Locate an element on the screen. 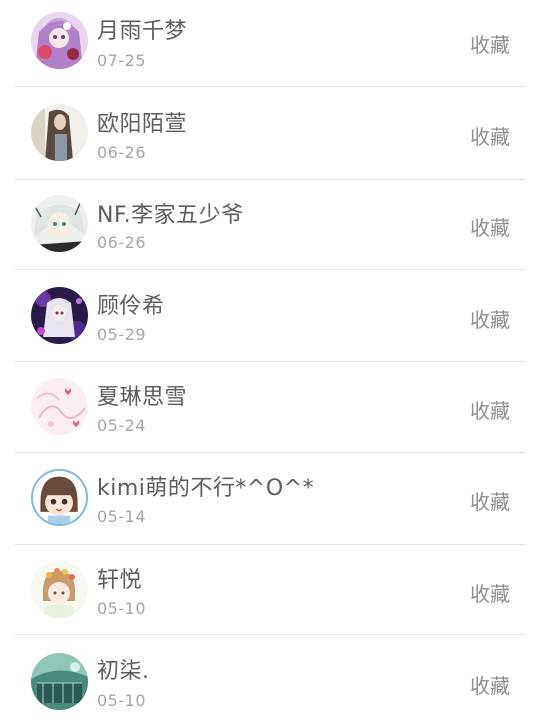  list-item: 夏琳思雪 05-24 收藏 is located at coordinates (270, 407).